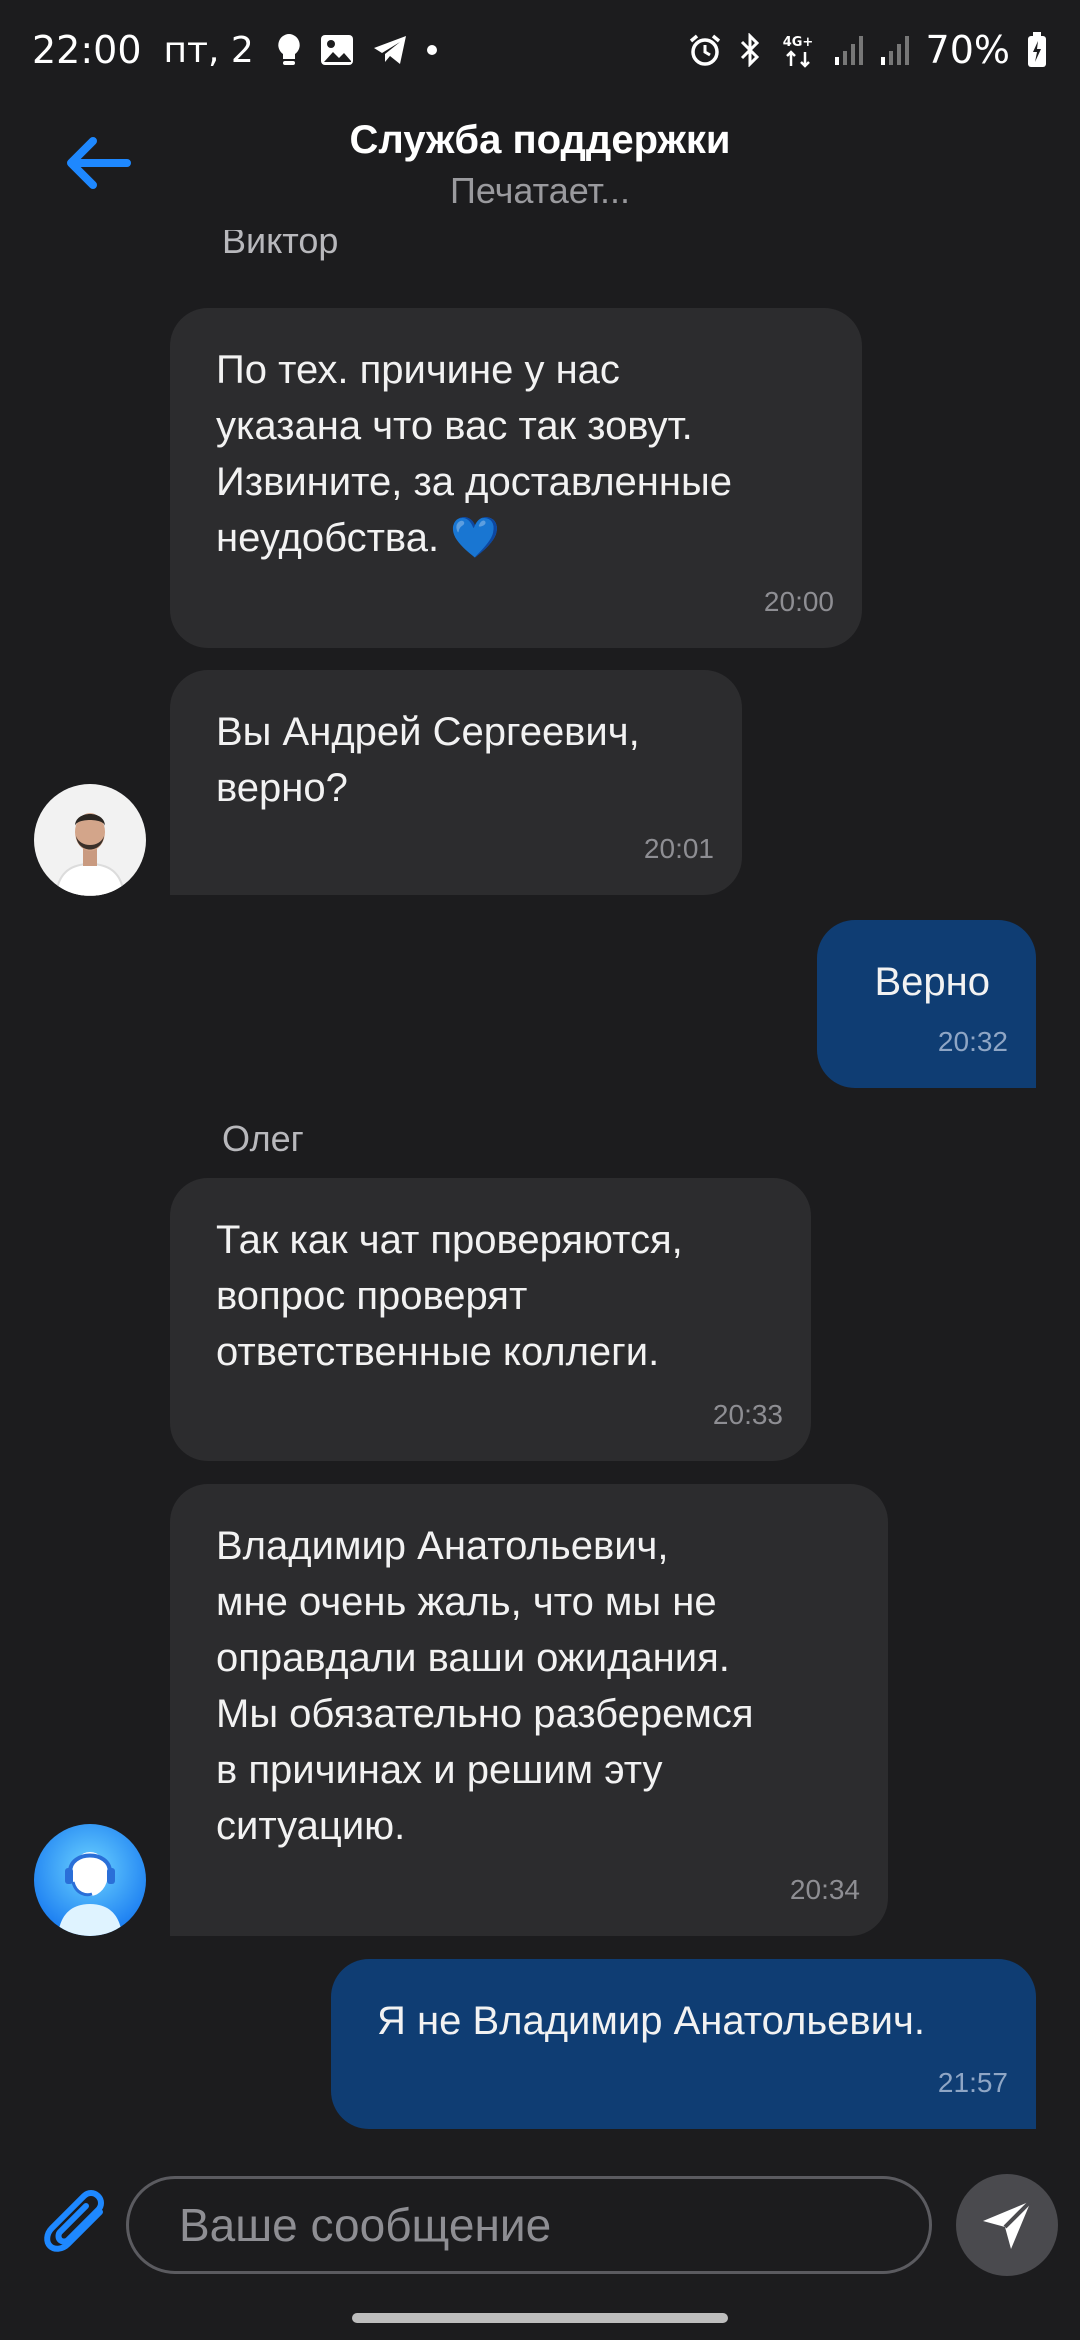 This screenshot has width=1080, height=2340. I want to click on alarm-icon, so click(705, 50).